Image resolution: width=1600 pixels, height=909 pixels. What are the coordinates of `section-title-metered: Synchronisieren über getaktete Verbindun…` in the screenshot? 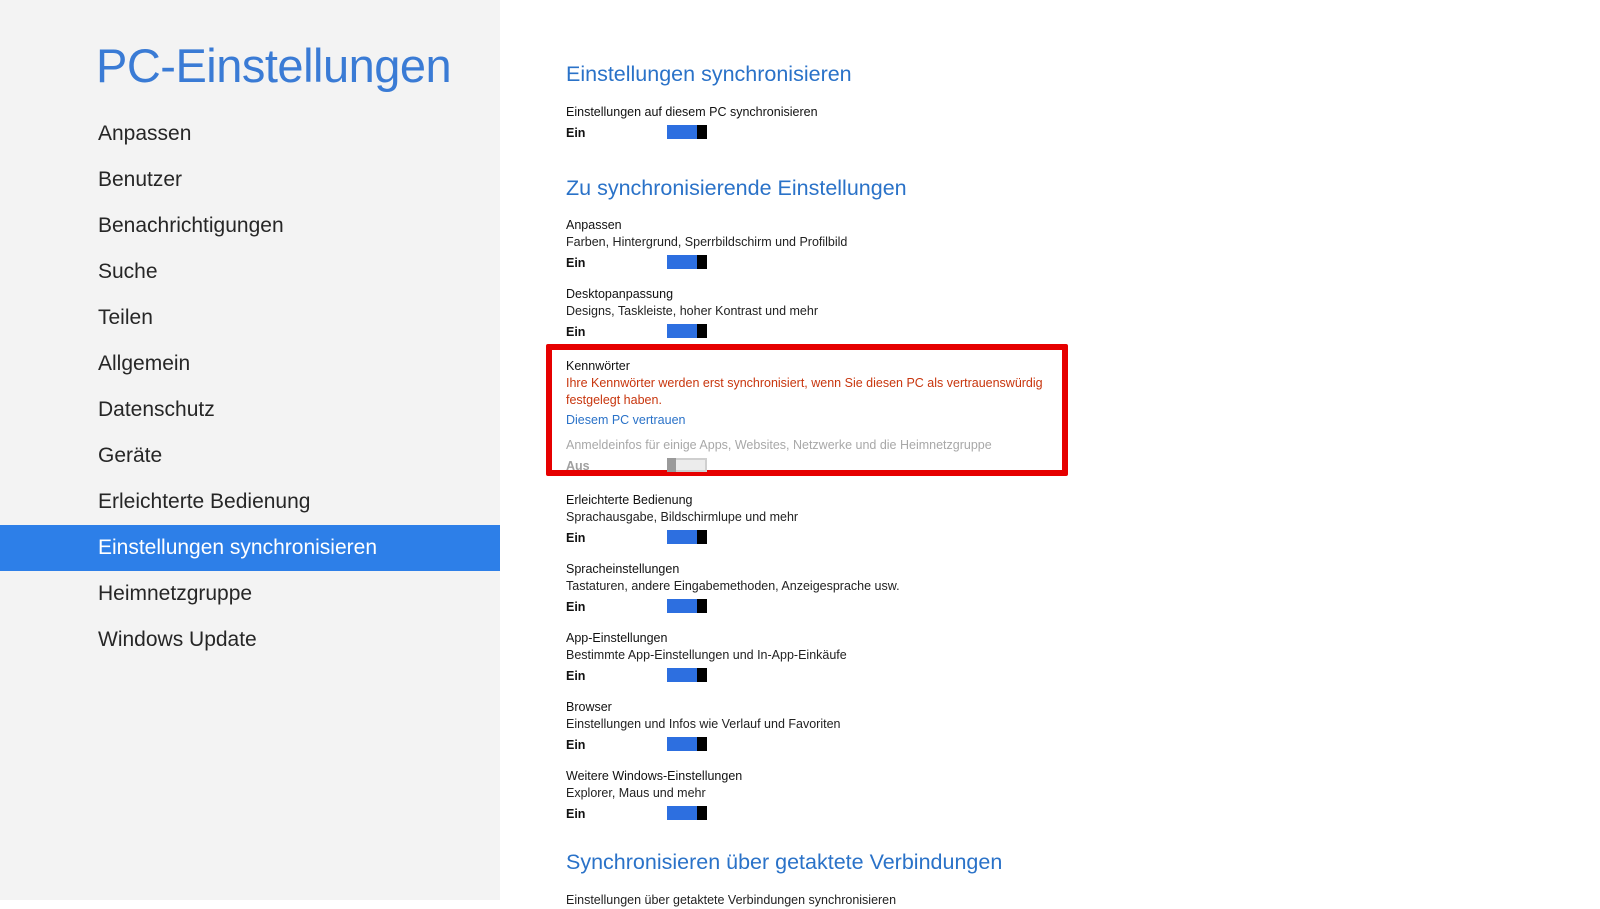 It's located at (784, 862).